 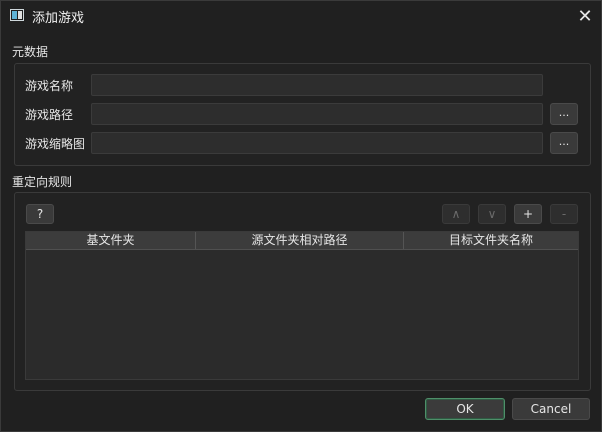 I want to click on title-bar: 添加游戏 ✕, so click(x=301, y=16).